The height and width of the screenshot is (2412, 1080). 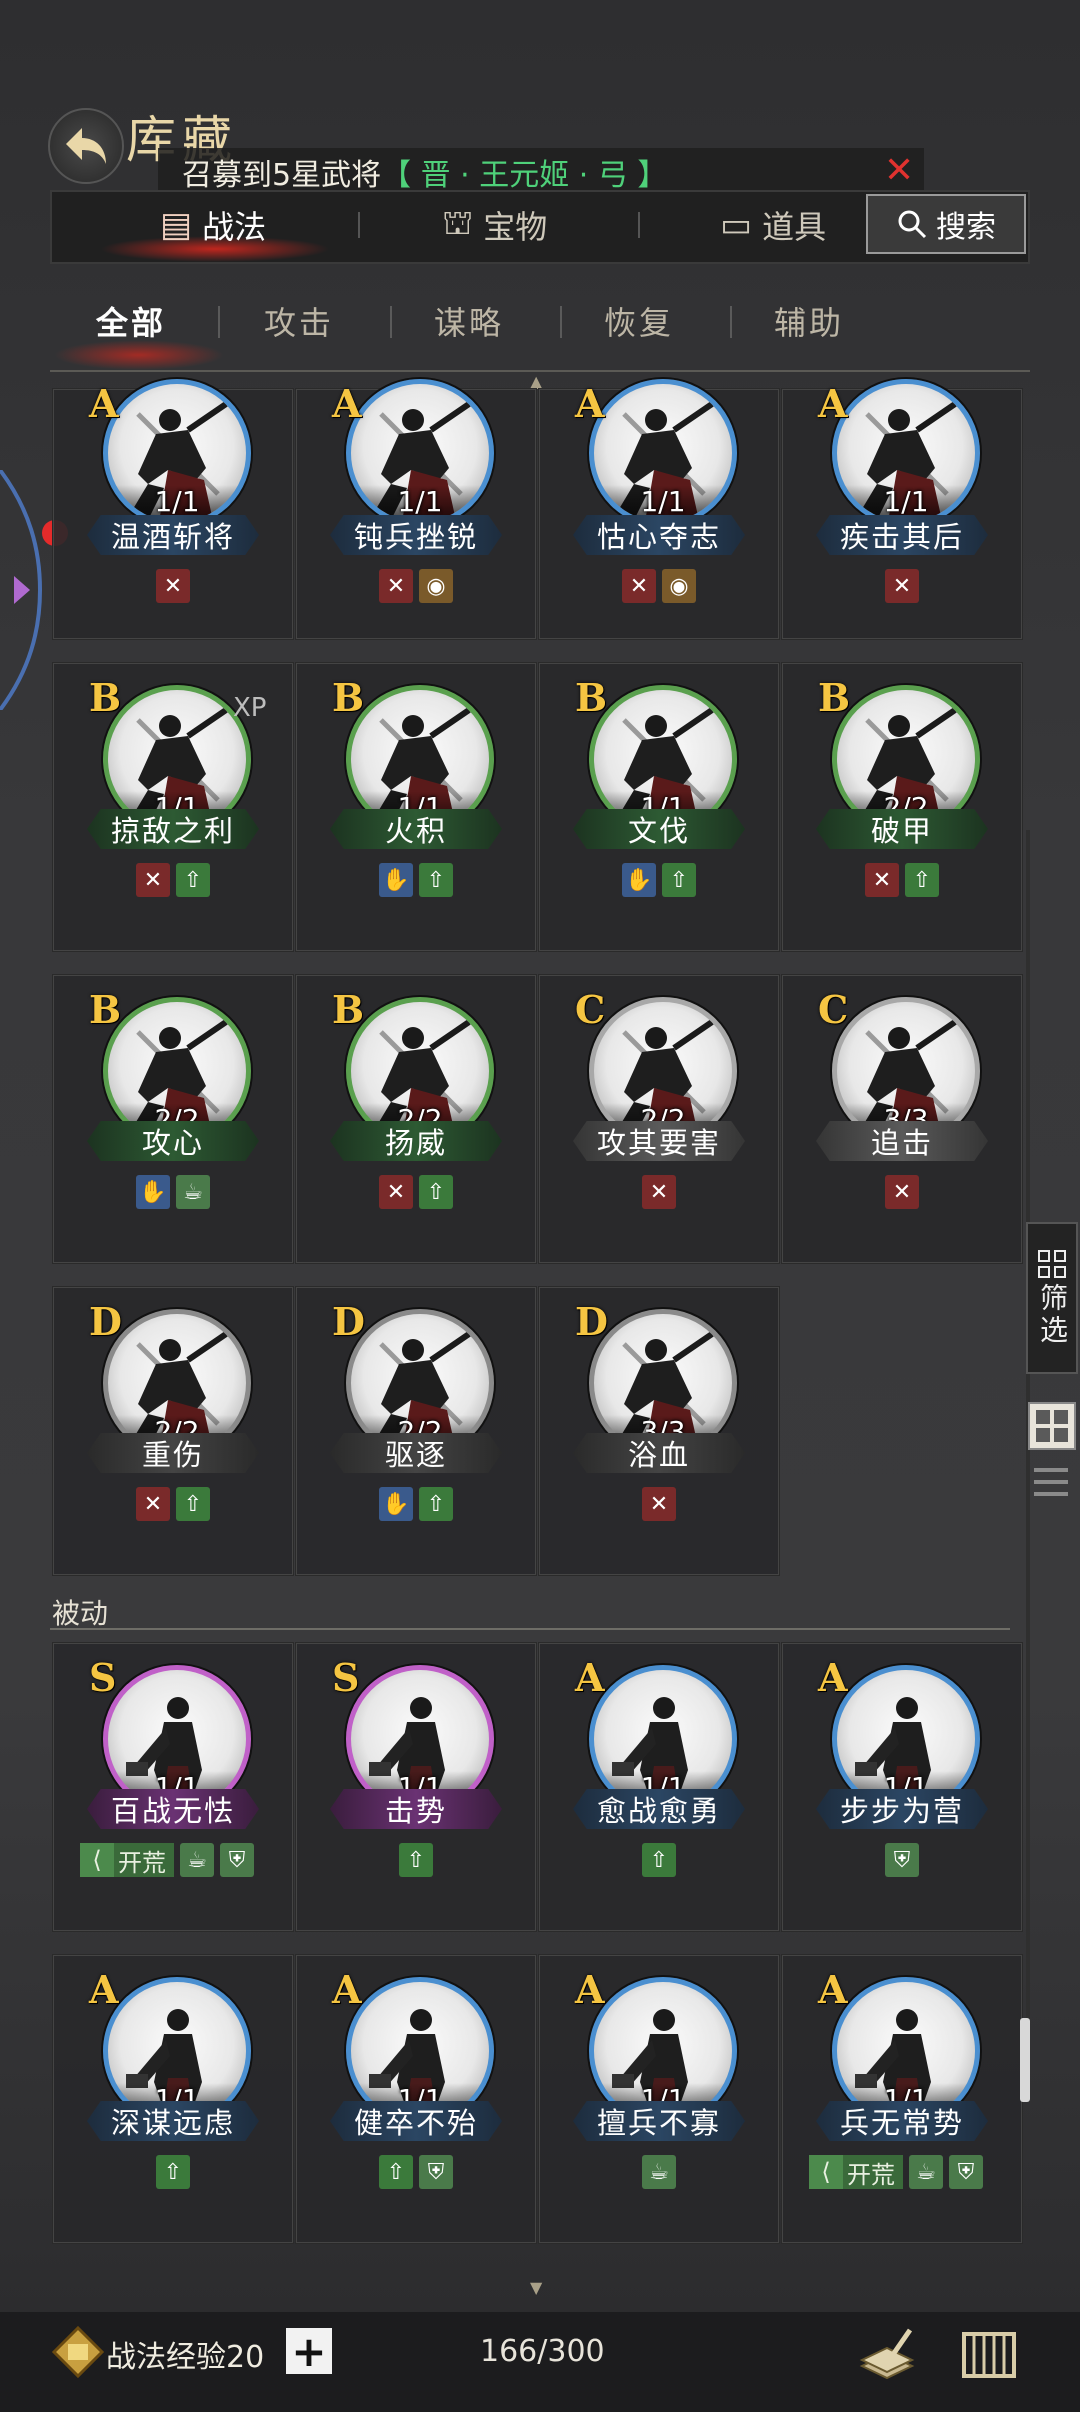 What do you see at coordinates (902, 1787) in the screenshot?
I see `skill-card: 1/1 A 步步为营 ⛨` at bounding box center [902, 1787].